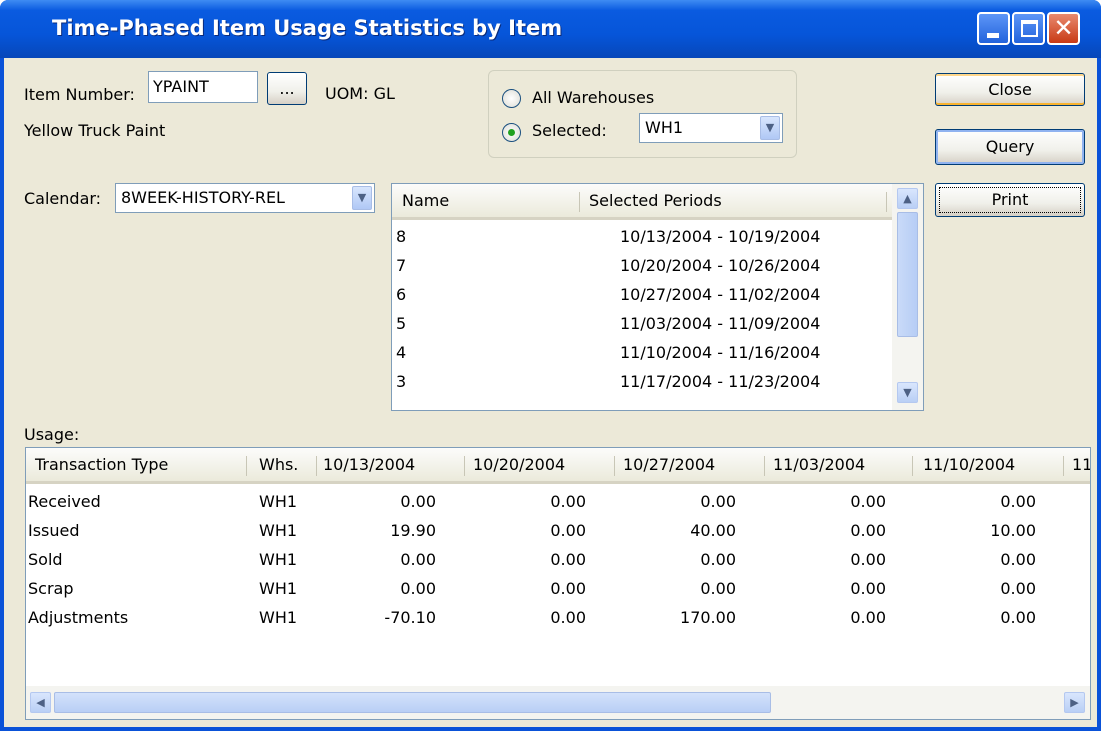 This screenshot has width=1101, height=731. Describe the element at coordinates (720, 294) in the screenshot. I see `period-range: 10/27/2004 - 11/02/2004` at that location.